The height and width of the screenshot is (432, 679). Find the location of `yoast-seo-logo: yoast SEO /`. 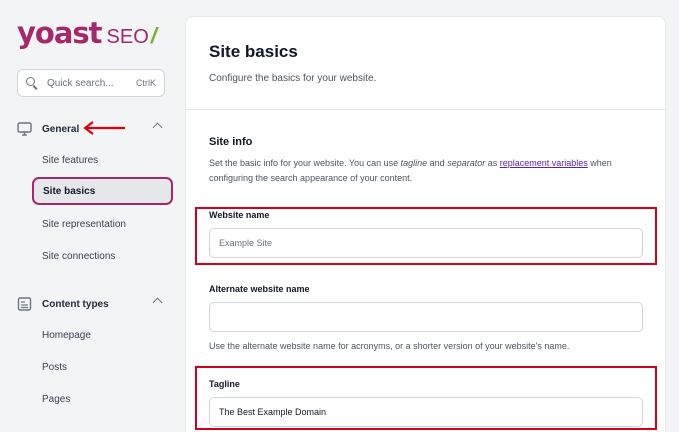

yoast-seo-logo: yoast SEO / is located at coordinates (87, 33).